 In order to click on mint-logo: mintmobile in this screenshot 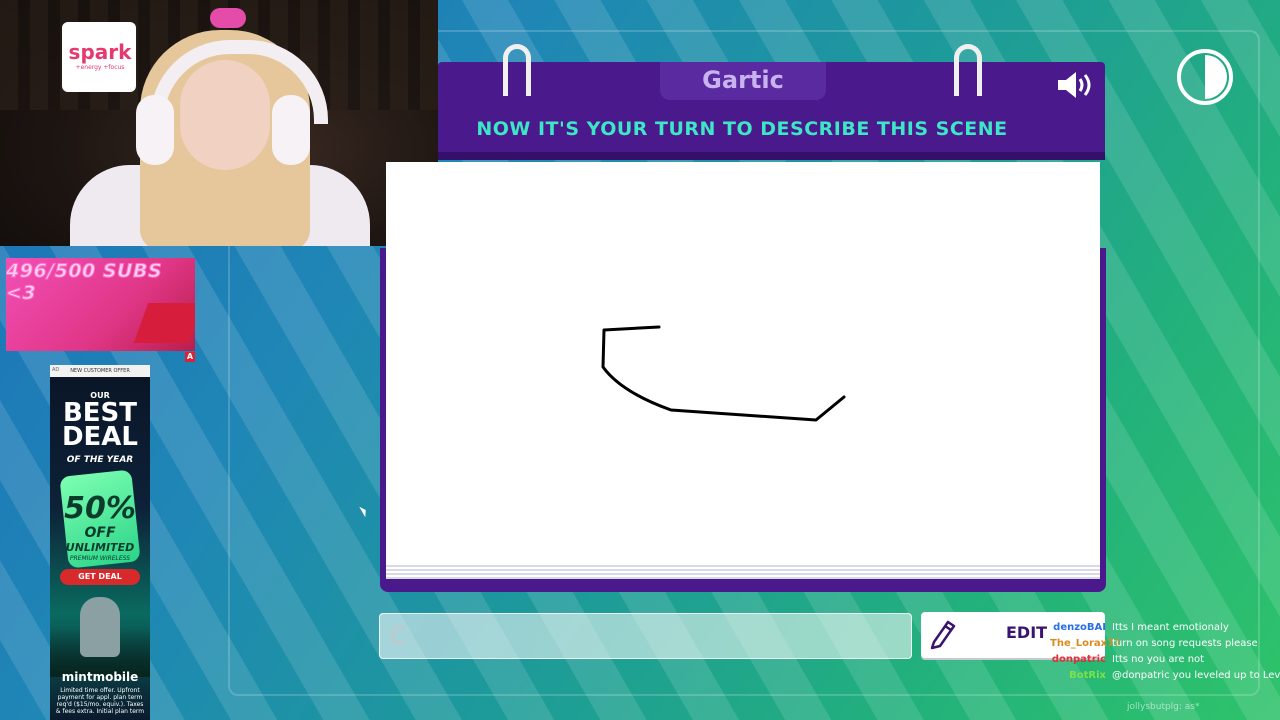, I will do `click(100, 677)`.